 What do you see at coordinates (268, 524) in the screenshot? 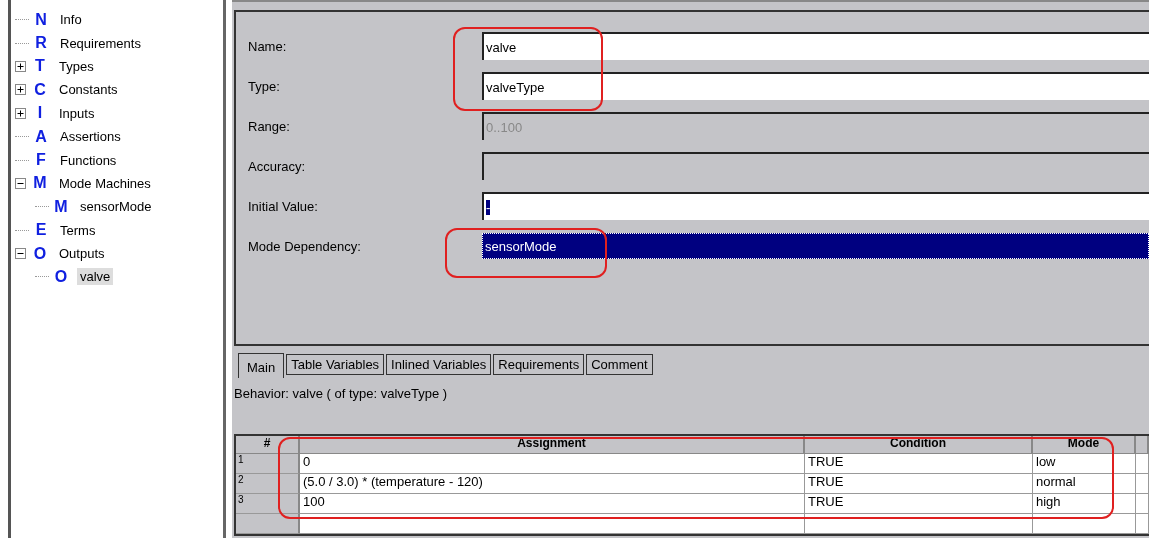
I see `row-header` at bounding box center [268, 524].